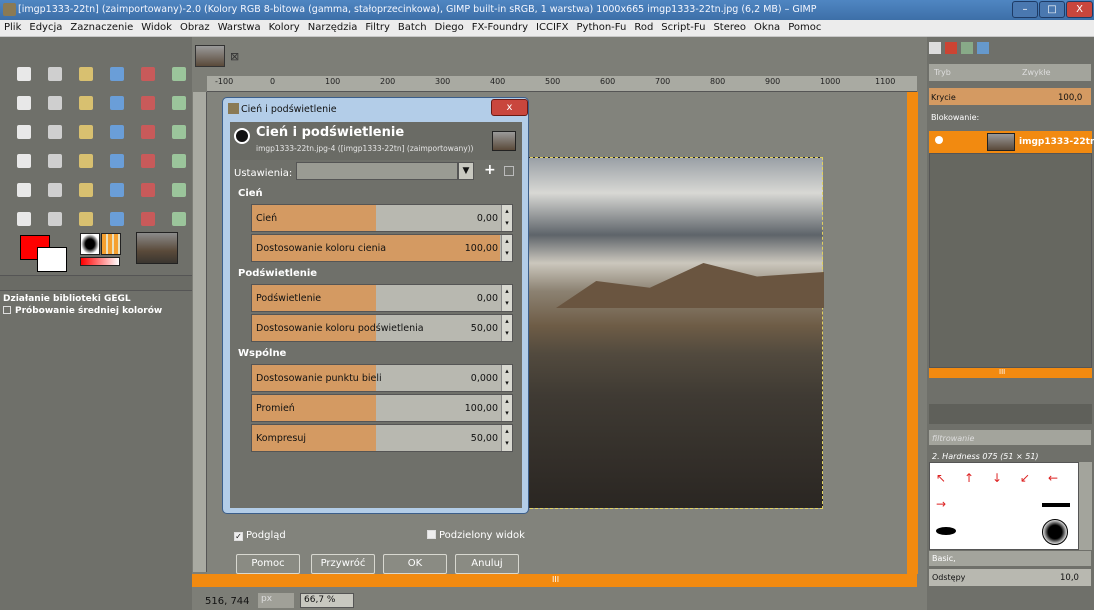 Image resolution: width=1094 pixels, height=610 pixels. Describe the element at coordinates (86, 161) in the screenshot. I see `warp-tool-icon` at that location.